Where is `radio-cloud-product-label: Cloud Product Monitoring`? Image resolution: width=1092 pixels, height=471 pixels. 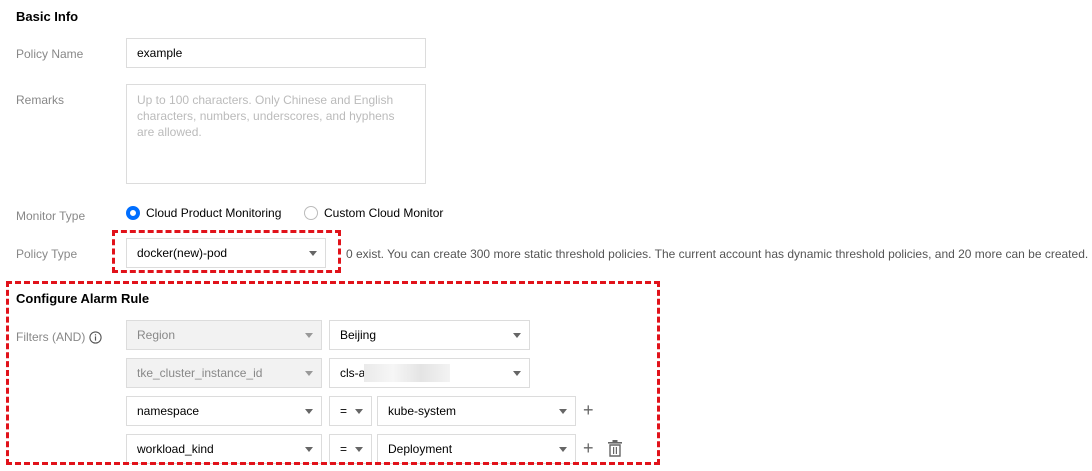
radio-cloud-product-label: Cloud Product Monitoring is located at coordinates (214, 213).